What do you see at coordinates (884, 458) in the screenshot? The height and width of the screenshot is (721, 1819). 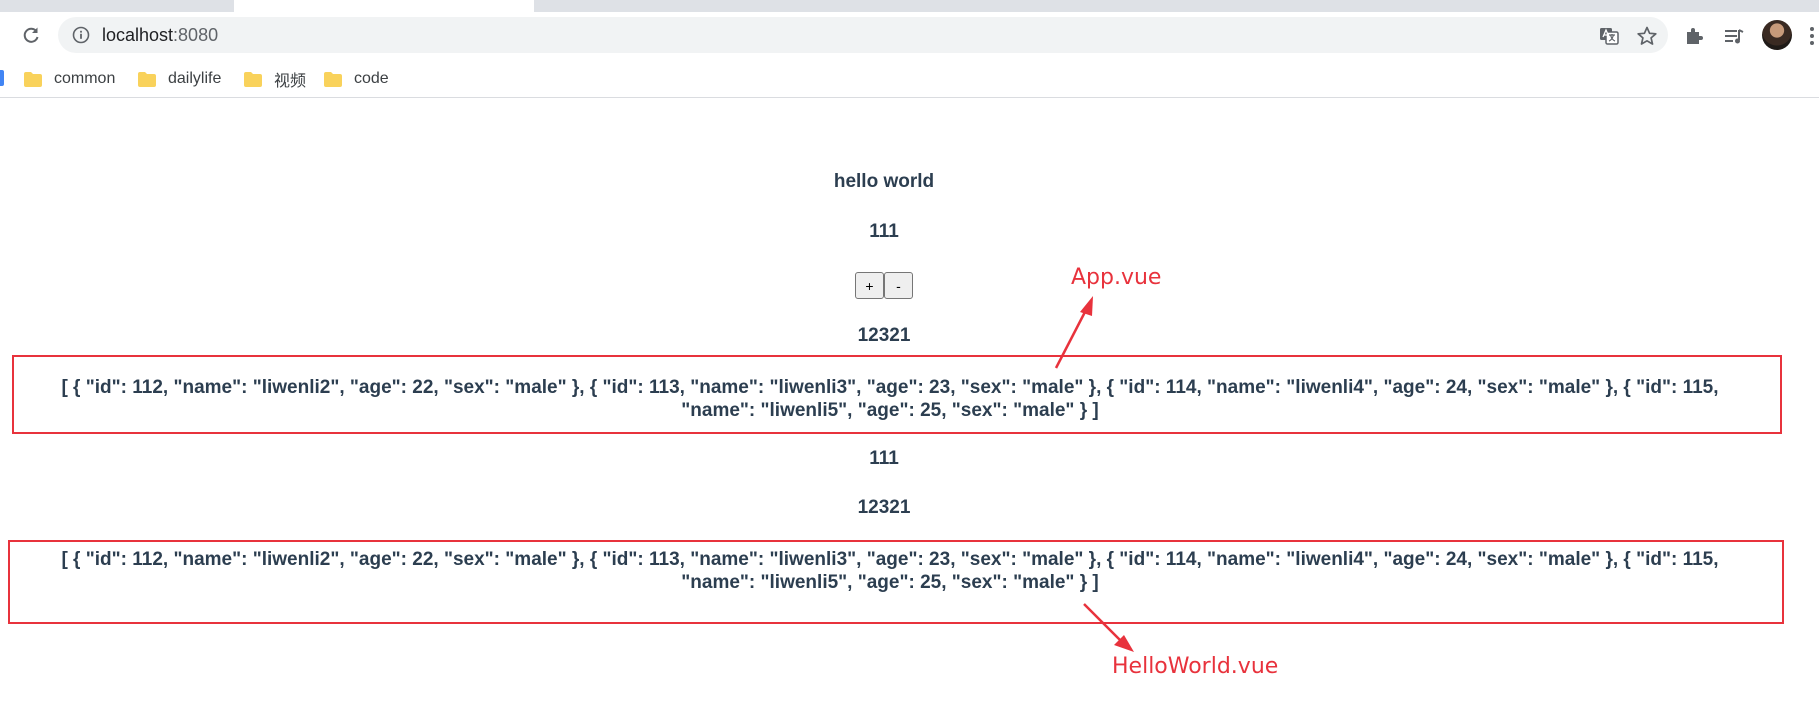 I see `counter-value-bottom: 111` at bounding box center [884, 458].